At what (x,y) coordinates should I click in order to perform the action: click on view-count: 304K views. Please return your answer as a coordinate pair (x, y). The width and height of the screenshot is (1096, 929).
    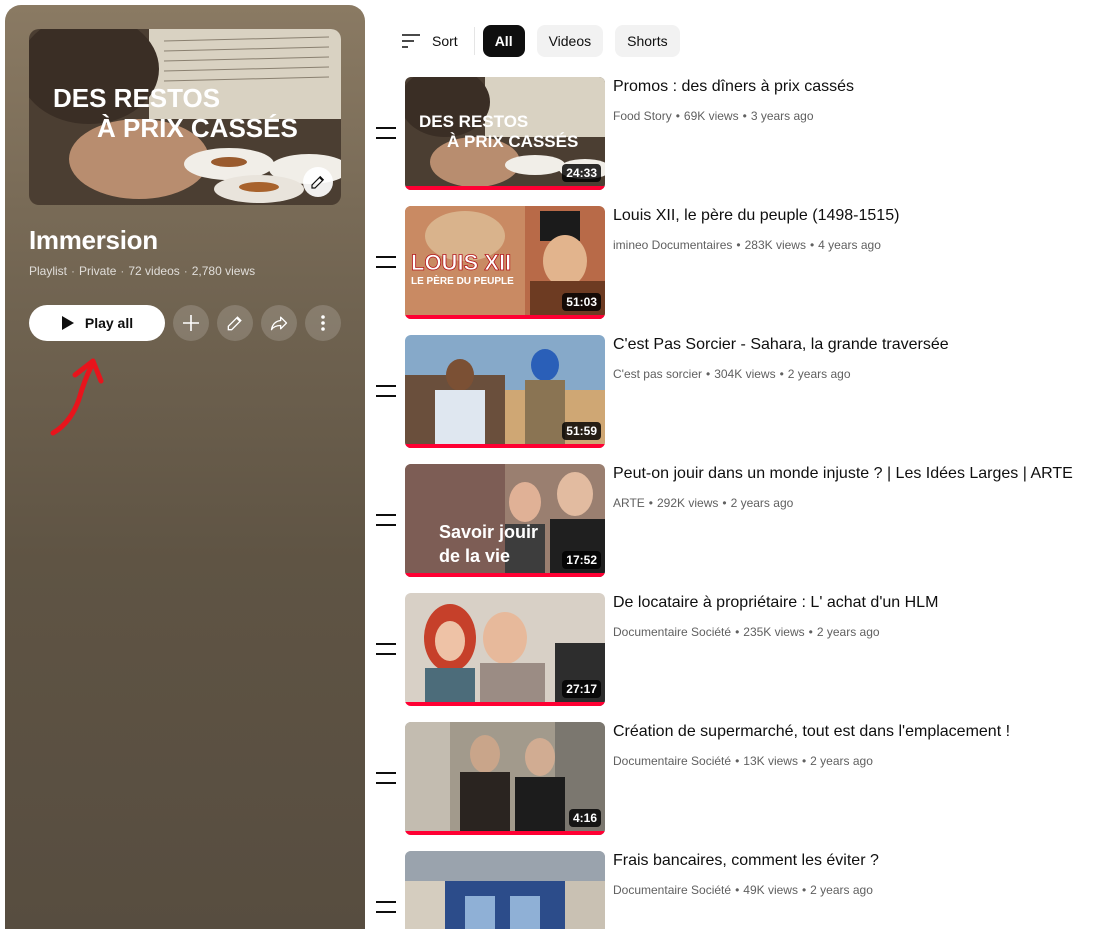
    Looking at the image, I should click on (745, 374).